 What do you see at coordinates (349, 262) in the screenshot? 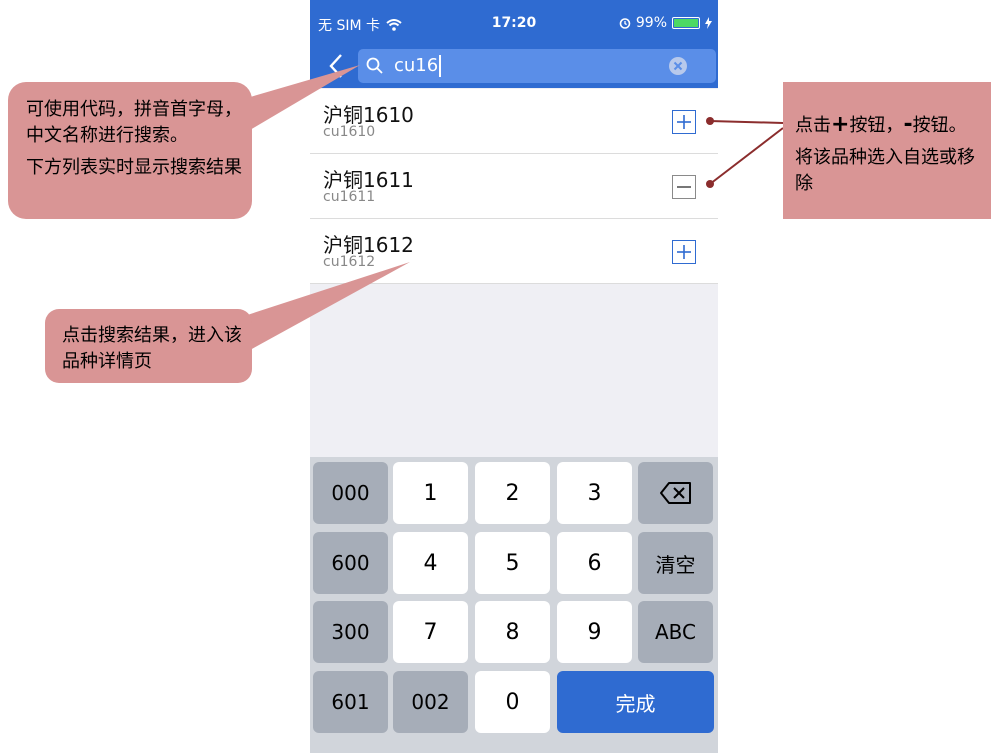
I see `item-code: cu1612` at bounding box center [349, 262].